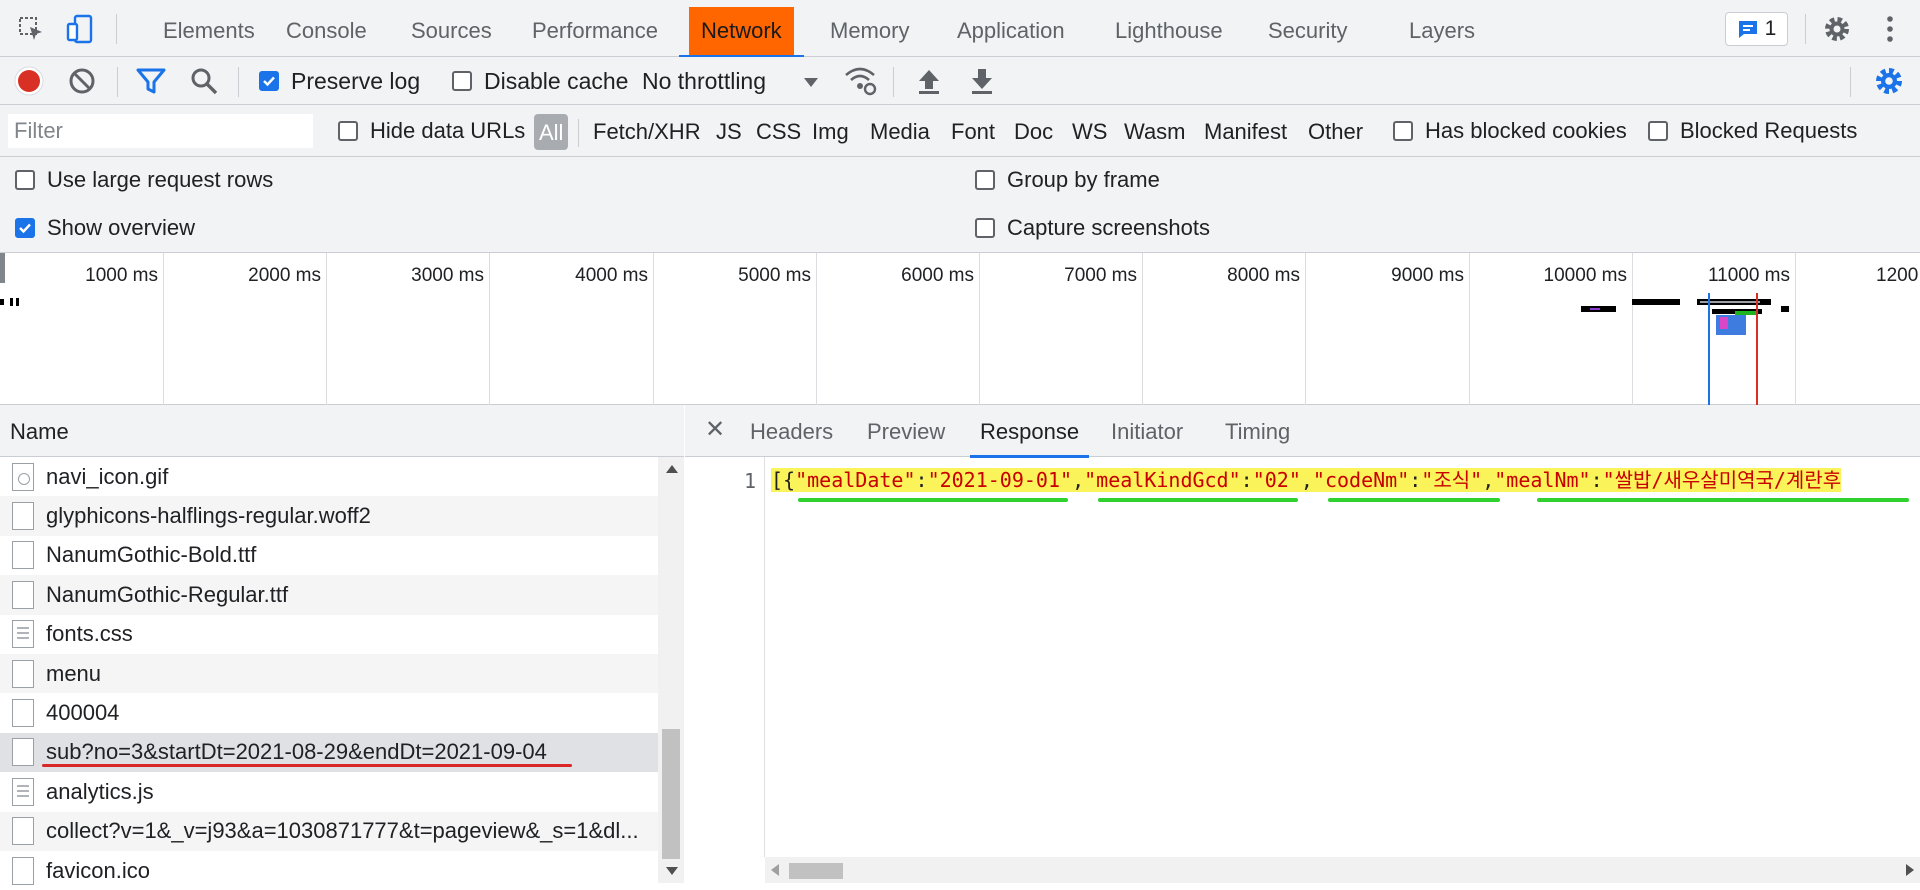 Image resolution: width=1920 pixels, height=890 pixels. What do you see at coordinates (1658, 131) in the screenshot?
I see `checkbox-unchecked` at bounding box center [1658, 131].